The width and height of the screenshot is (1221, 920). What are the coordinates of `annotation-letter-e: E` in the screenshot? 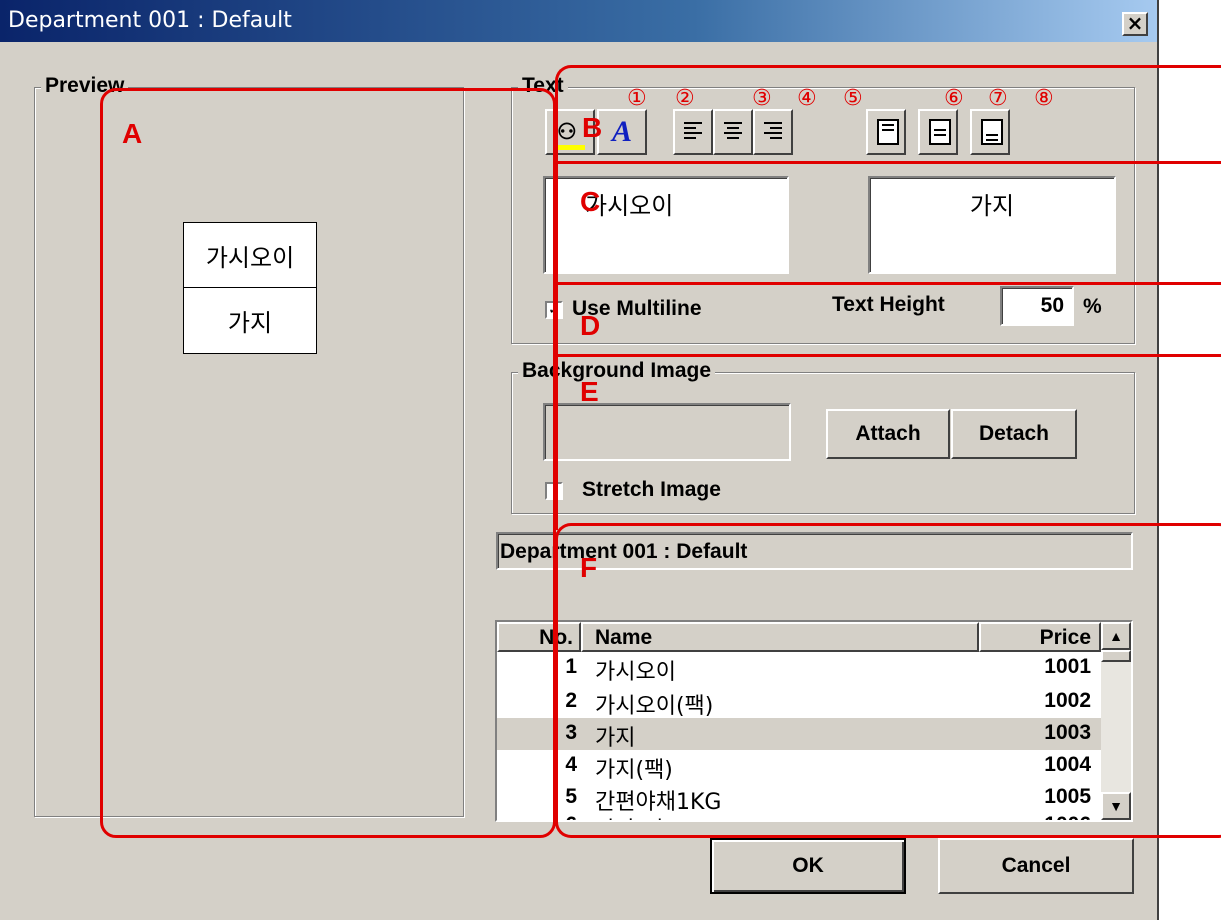 It's located at (589, 391).